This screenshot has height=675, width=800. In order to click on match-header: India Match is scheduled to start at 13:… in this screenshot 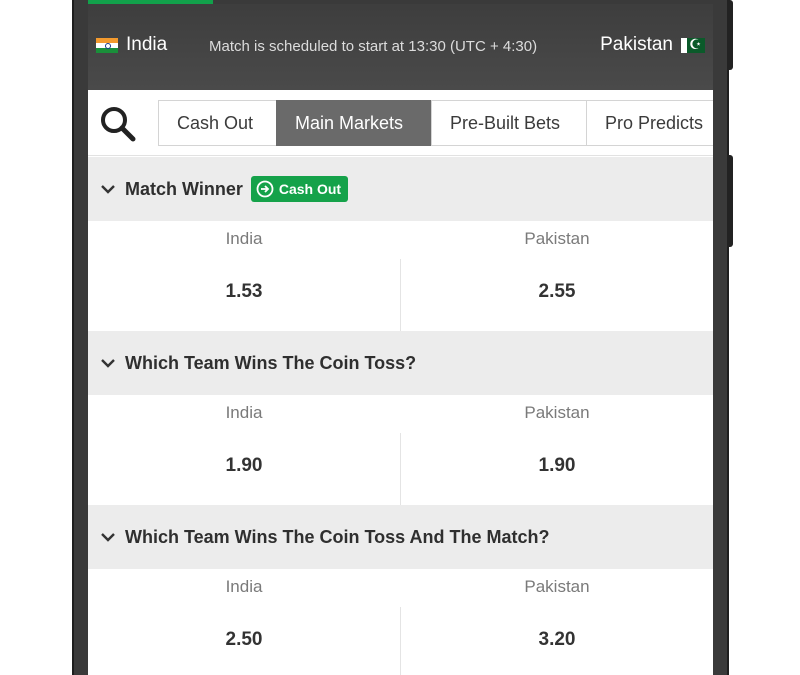, I will do `click(400, 45)`.